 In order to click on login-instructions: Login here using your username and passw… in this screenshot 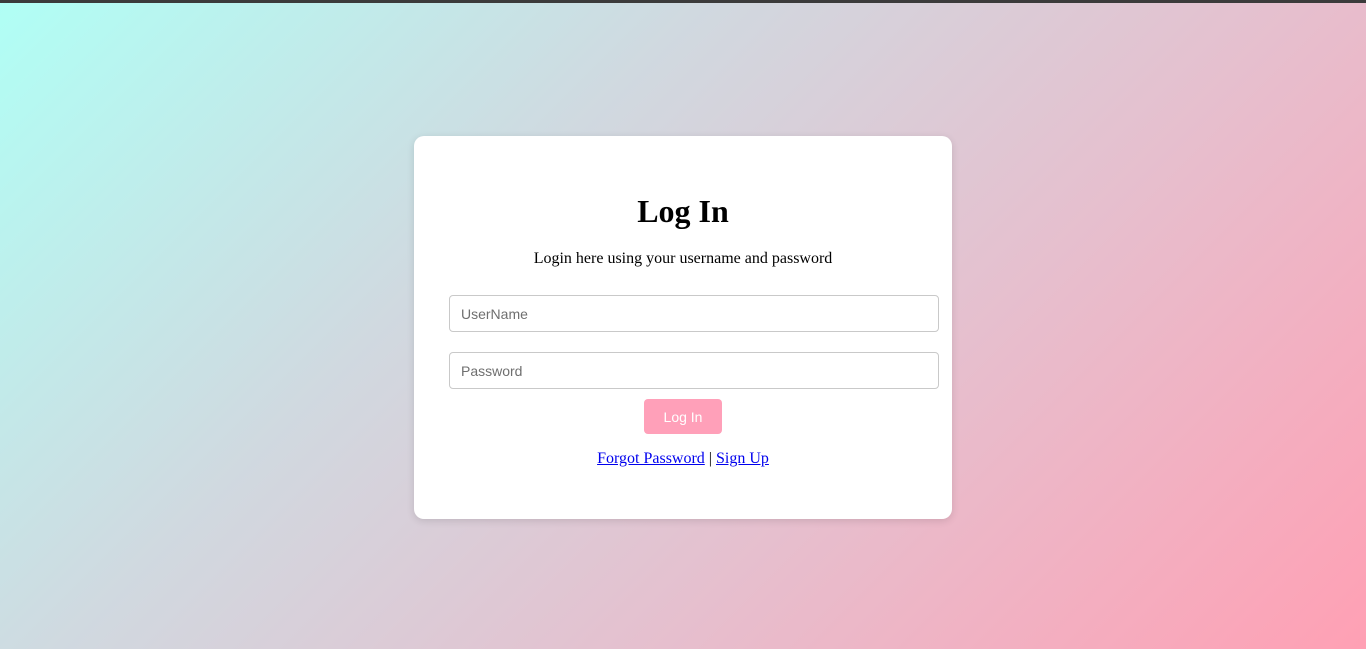, I will do `click(683, 258)`.